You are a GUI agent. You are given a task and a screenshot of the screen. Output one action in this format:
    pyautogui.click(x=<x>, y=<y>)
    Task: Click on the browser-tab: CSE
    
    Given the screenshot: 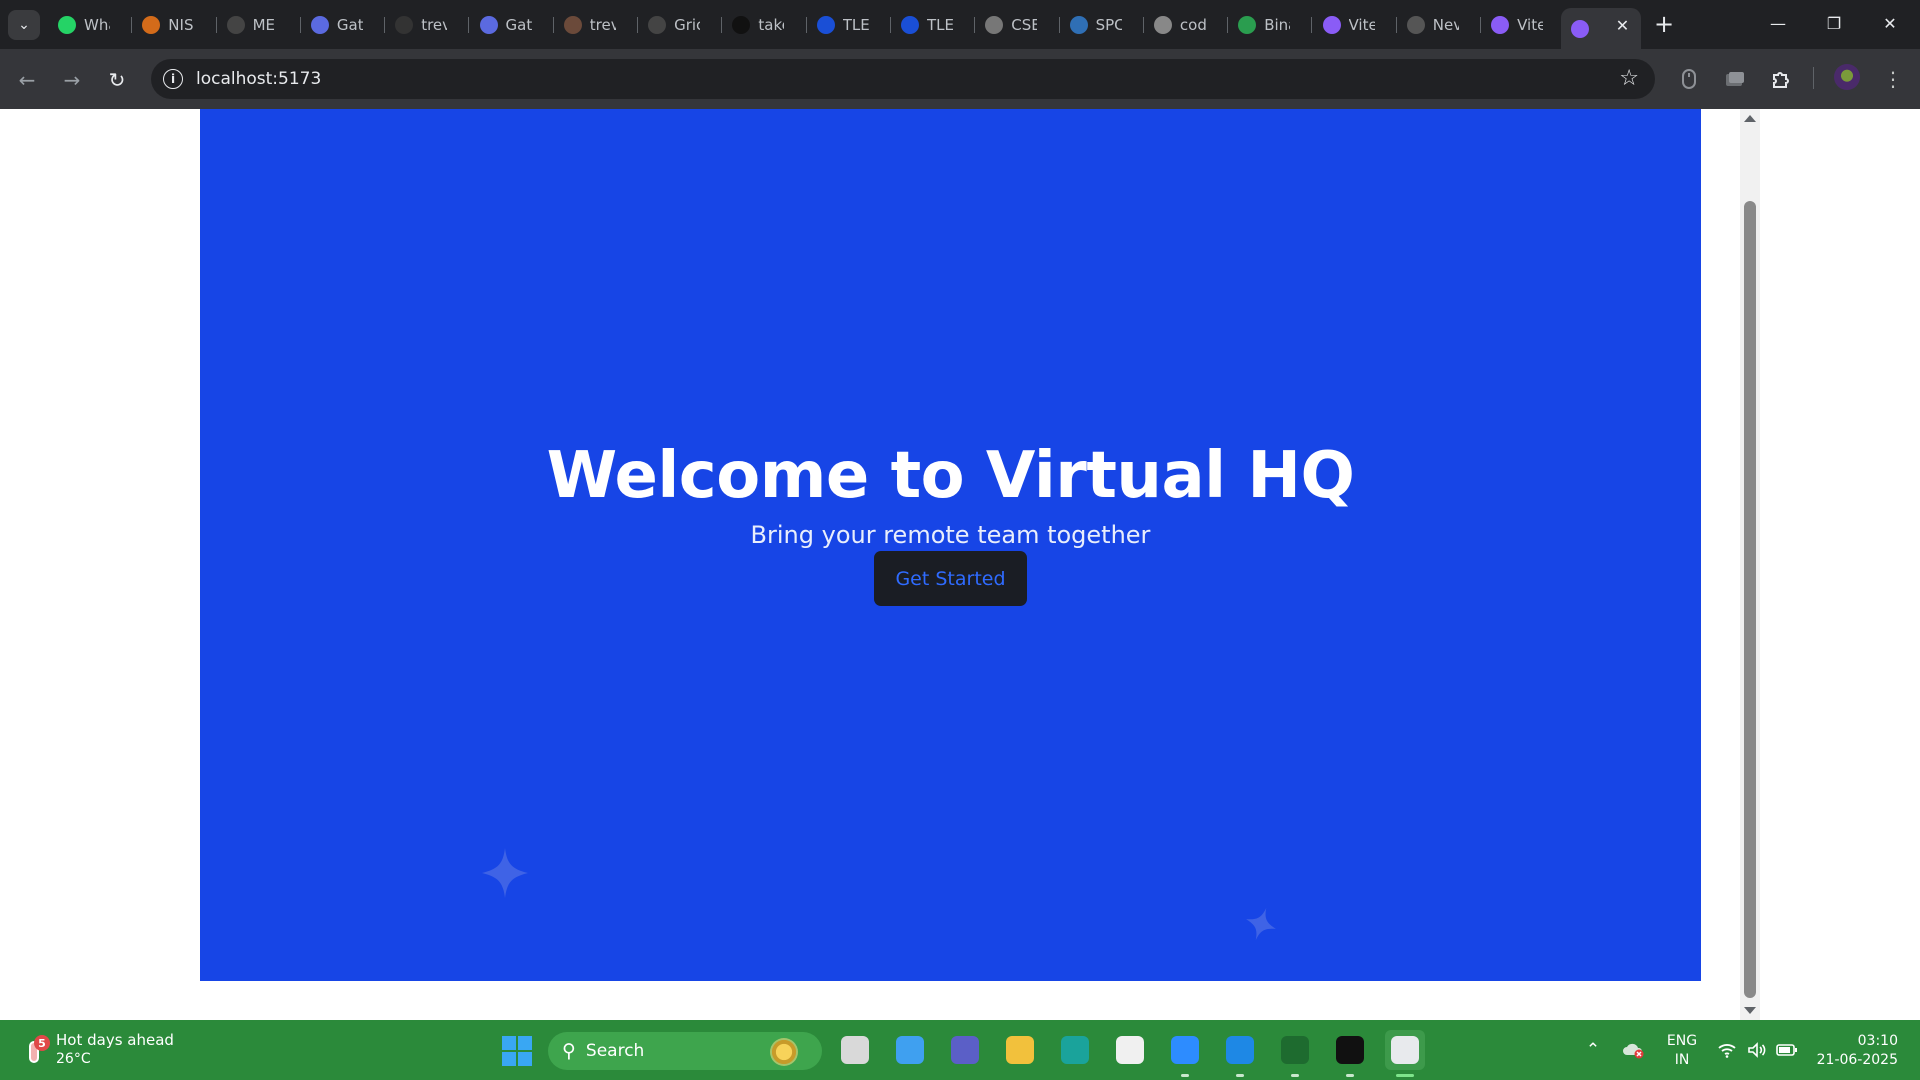 What is the action you would take?
    pyautogui.click(x=1017, y=25)
    